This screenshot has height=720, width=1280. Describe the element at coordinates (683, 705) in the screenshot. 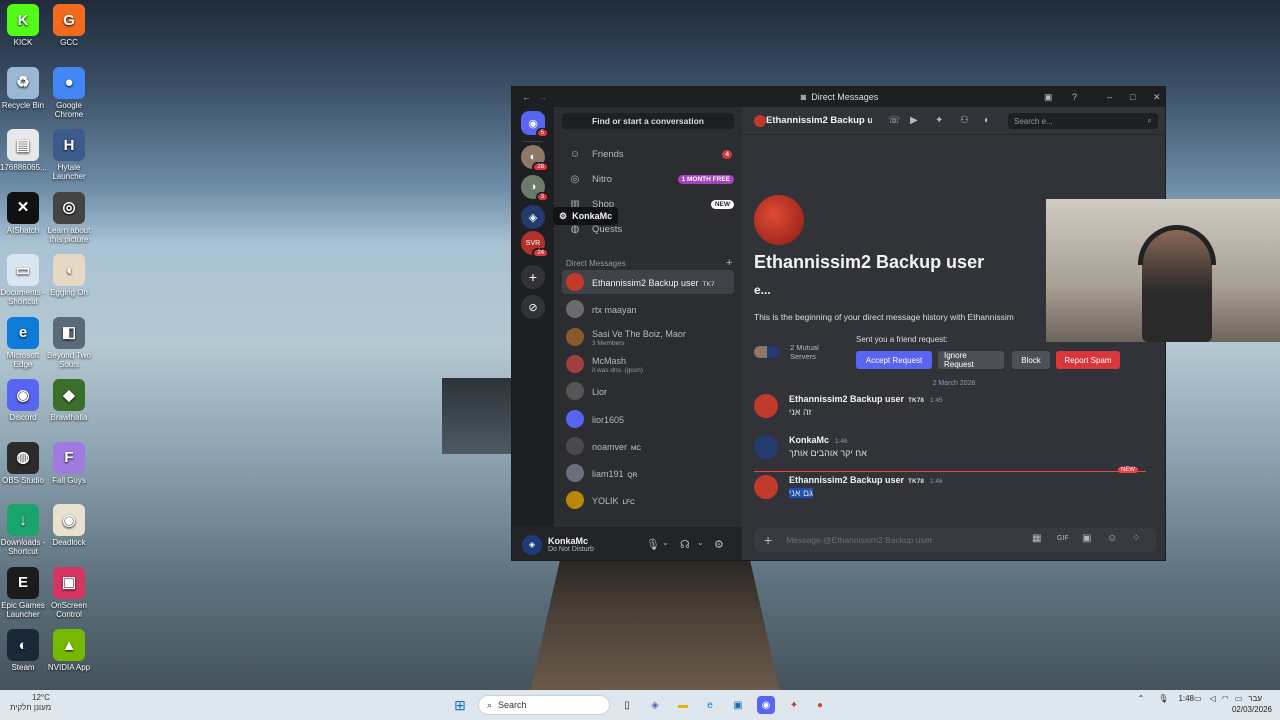

I see `file-explorer-icon: ▬` at that location.